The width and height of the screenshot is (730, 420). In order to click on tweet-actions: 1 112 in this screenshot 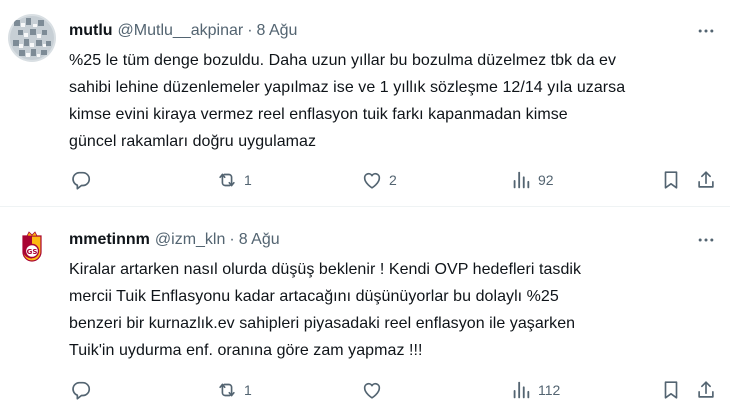, I will do `click(365, 390)`.